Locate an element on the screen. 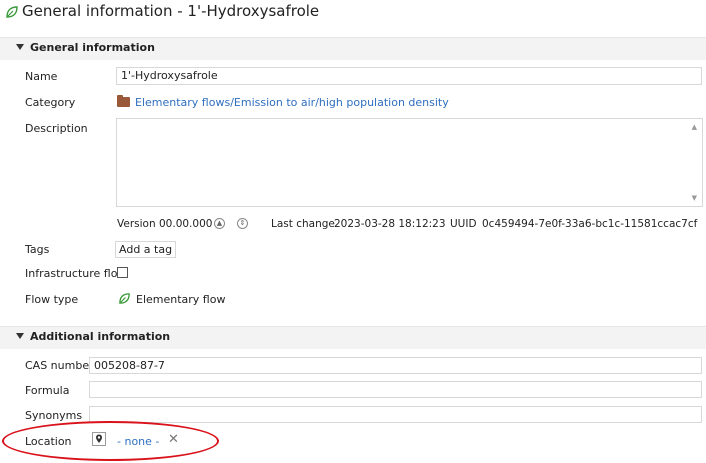 The image size is (706, 463). section-title: General information is located at coordinates (92, 47).